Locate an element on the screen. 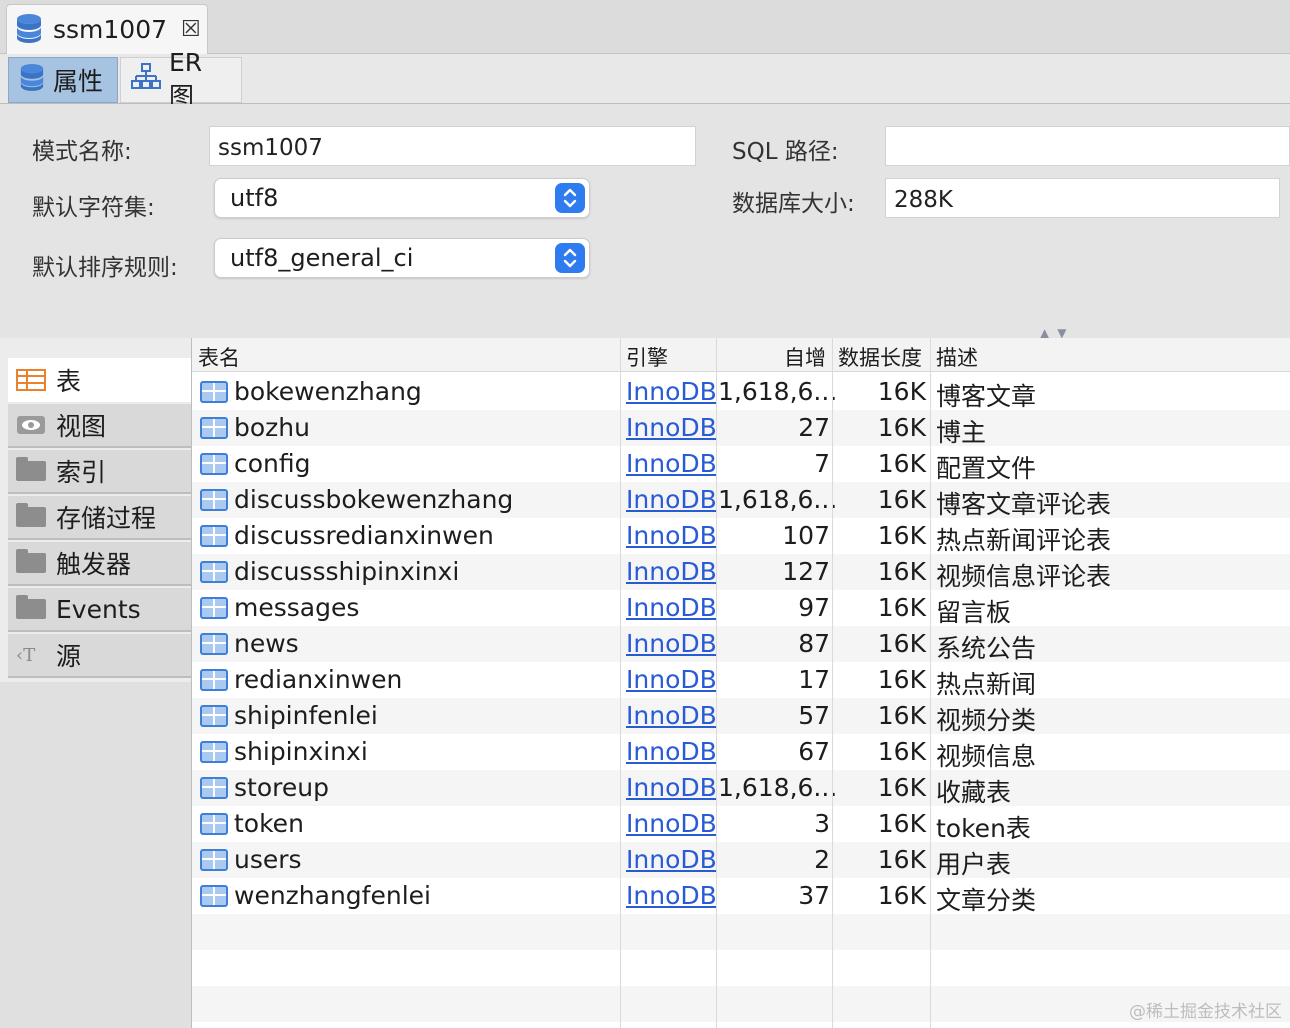 This screenshot has width=1290, height=1028. auto-increment-cell: 7 is located at coordinates (822, 463).